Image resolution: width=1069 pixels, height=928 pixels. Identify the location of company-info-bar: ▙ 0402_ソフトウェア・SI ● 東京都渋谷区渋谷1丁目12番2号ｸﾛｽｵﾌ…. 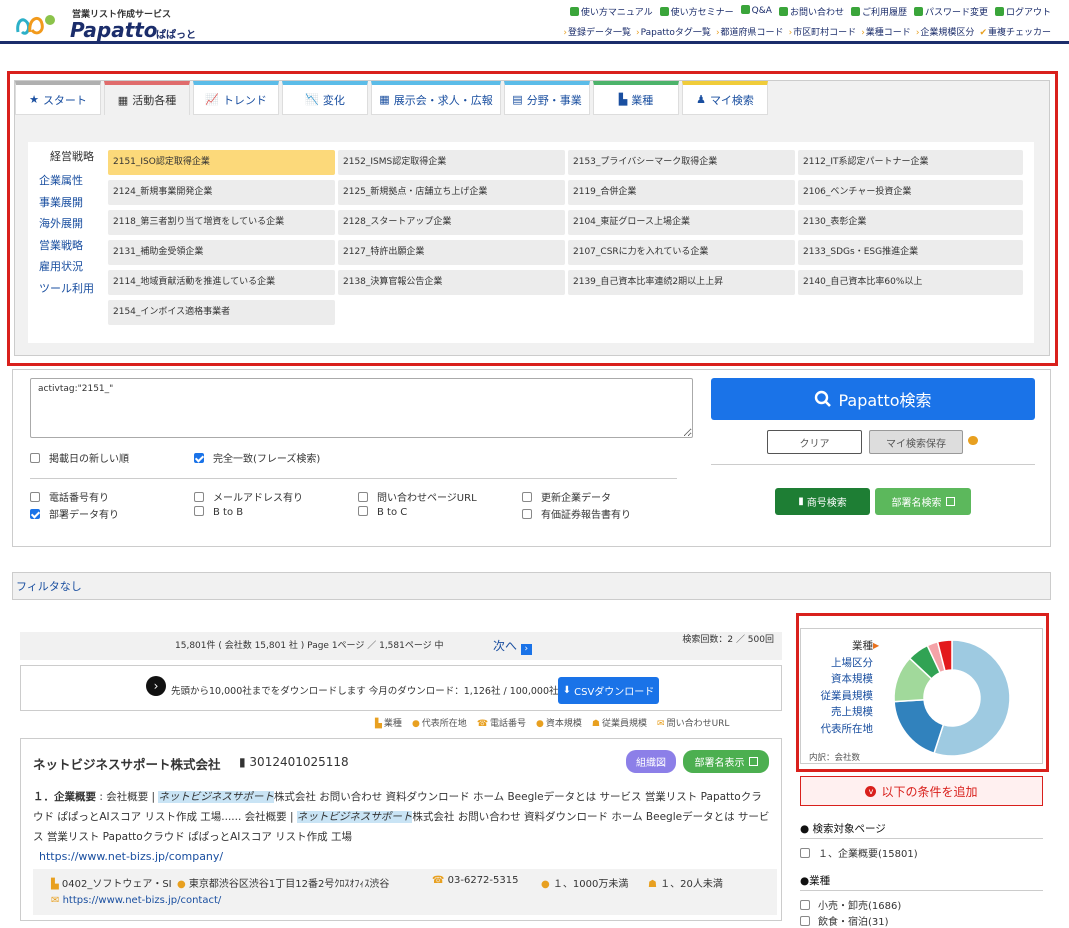
(405, 892).